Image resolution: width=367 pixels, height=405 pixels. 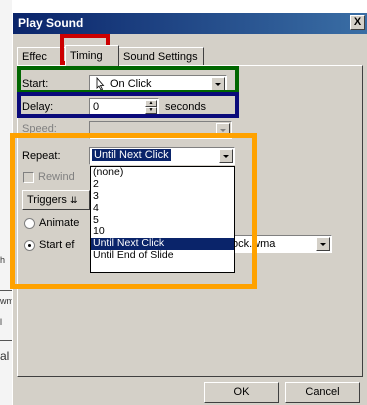 I want to click on start-effect-dropdown: ock.wma, so click(x=278, y=244).